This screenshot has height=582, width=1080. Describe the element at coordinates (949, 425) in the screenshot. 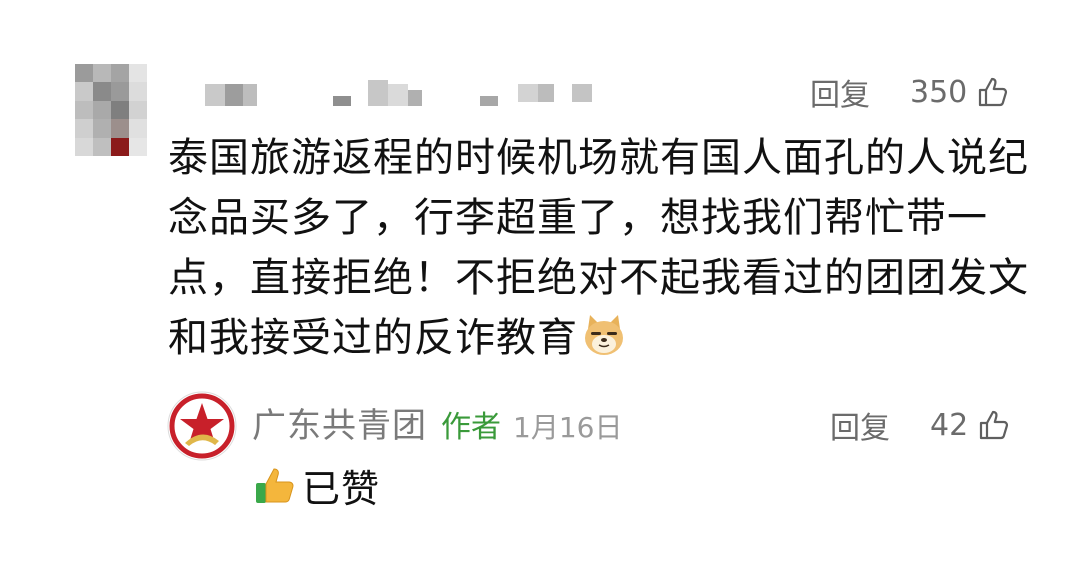

I see `like-count: 42` at that location.